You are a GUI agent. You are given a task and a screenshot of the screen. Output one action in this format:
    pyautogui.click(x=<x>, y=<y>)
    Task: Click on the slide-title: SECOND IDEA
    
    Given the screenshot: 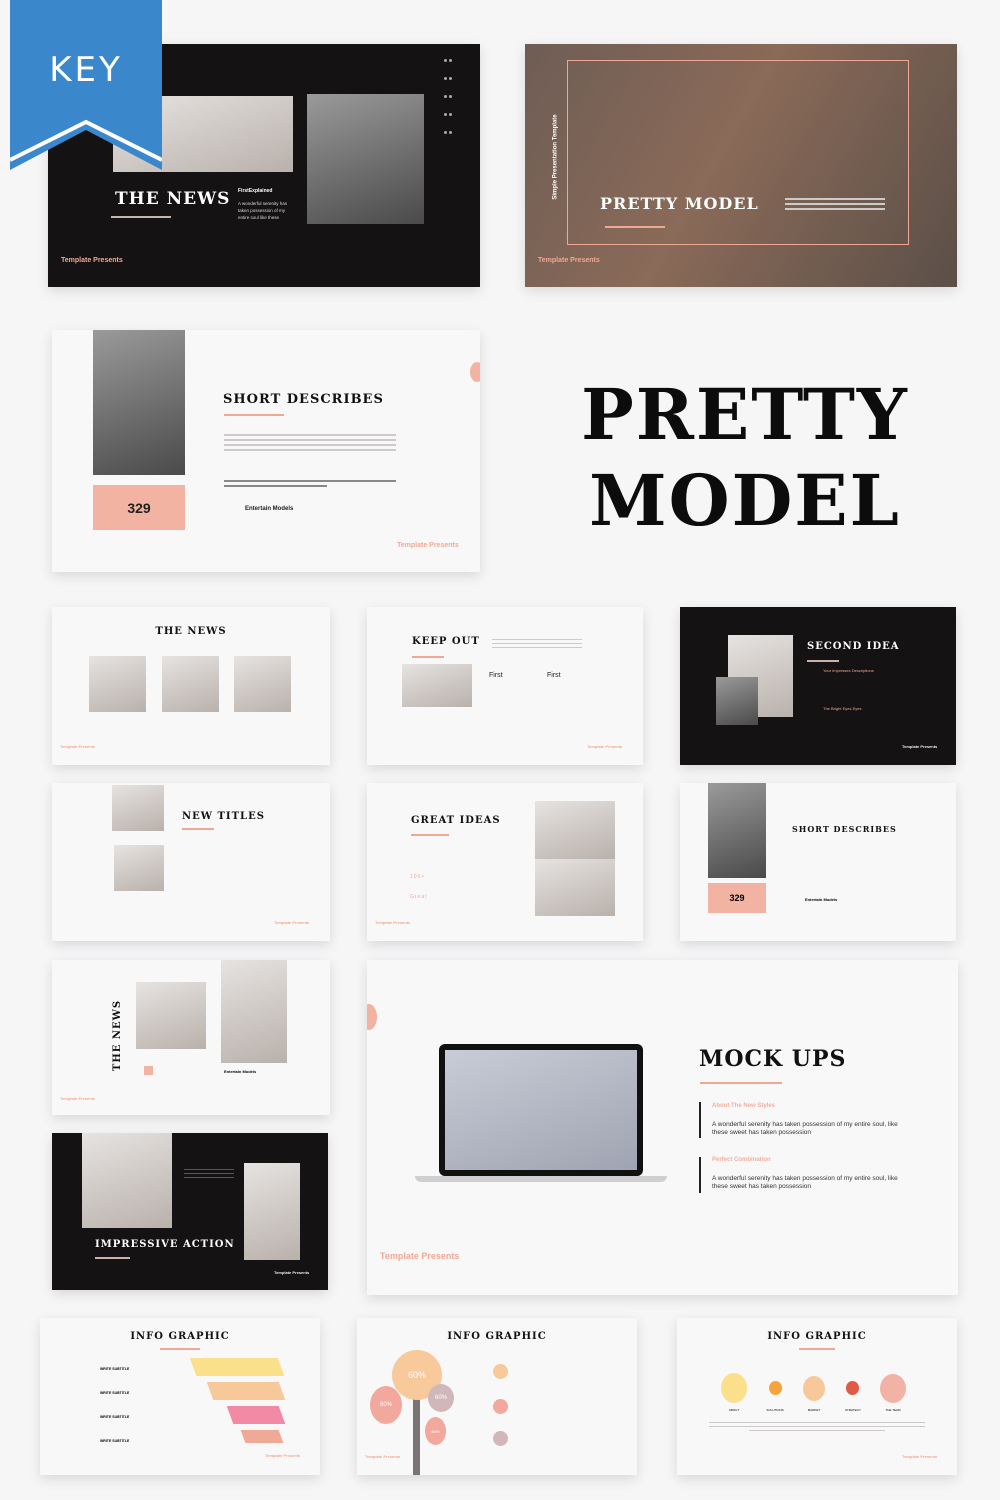 What is the action you would take?
    pyautogui.click(x=853, y=646)
    